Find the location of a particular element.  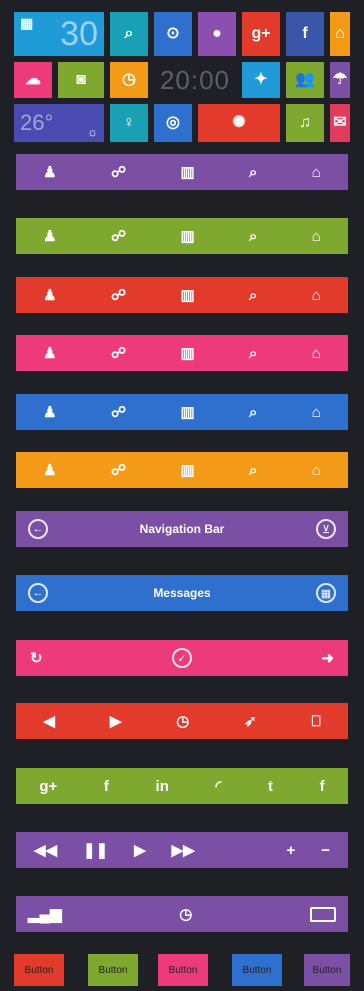

lock-tile: ⌂ is located at coordinates (340, 34).